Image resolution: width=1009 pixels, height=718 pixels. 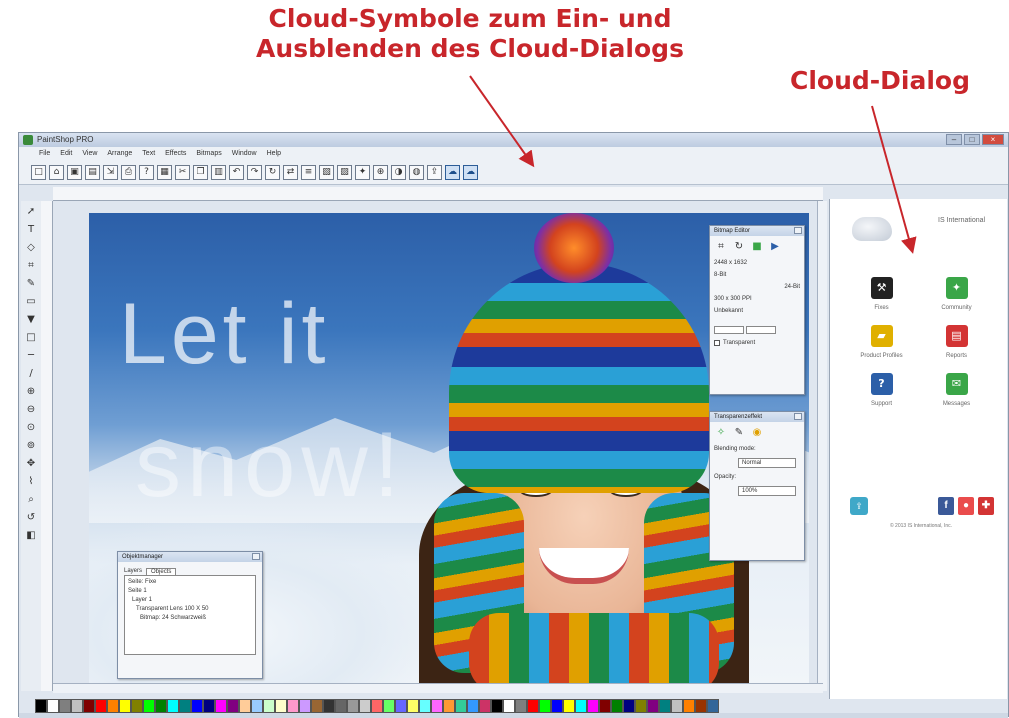 I want to click on tree-item: Seite: Fixe, so click(x=190, y=582).